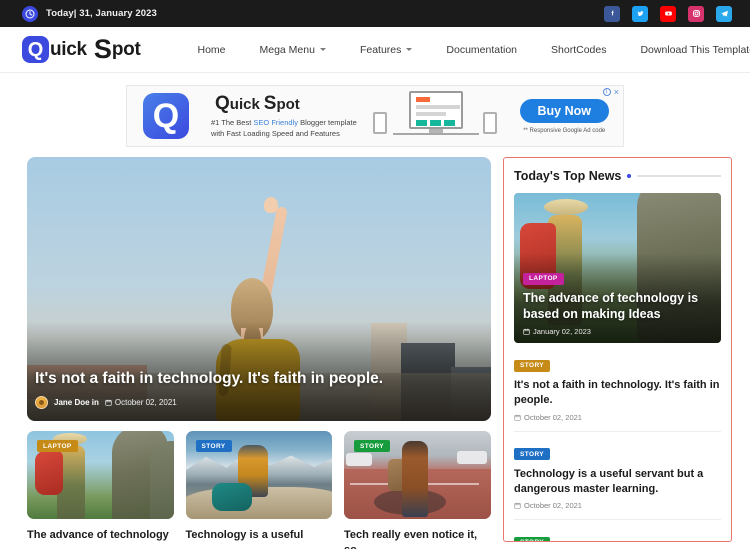 The width and height of the screenshot is (750, 549). I want to click on today-date-group: Today| 31, January 2023, so click(89, 13).